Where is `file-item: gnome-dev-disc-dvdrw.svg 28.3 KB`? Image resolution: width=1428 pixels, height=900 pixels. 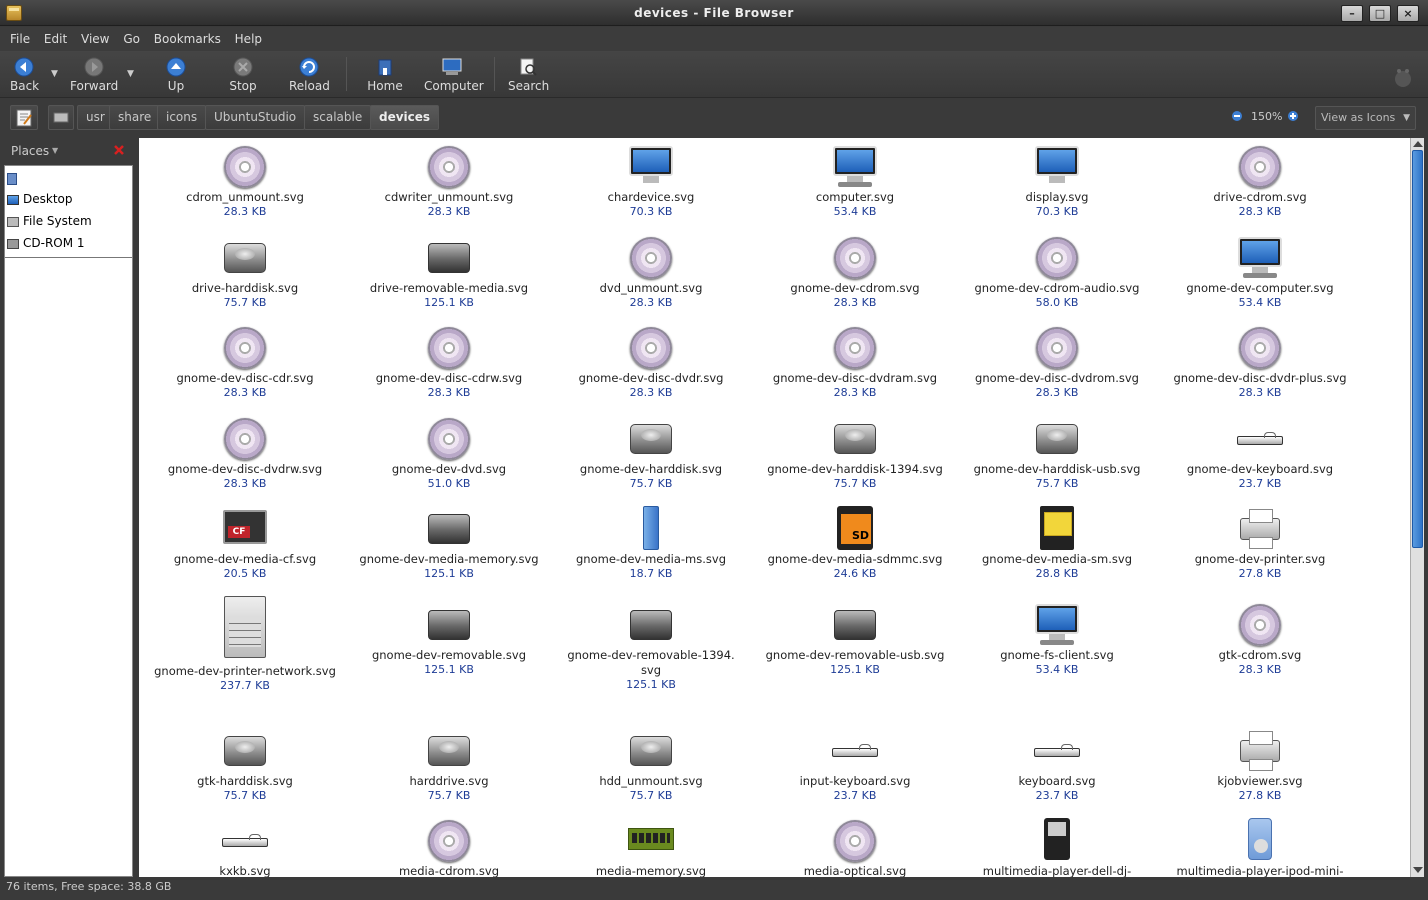 file-item: gnome-dev-disc-dvdrw.svg 28.3 KB is located at coordinates (245, 452).